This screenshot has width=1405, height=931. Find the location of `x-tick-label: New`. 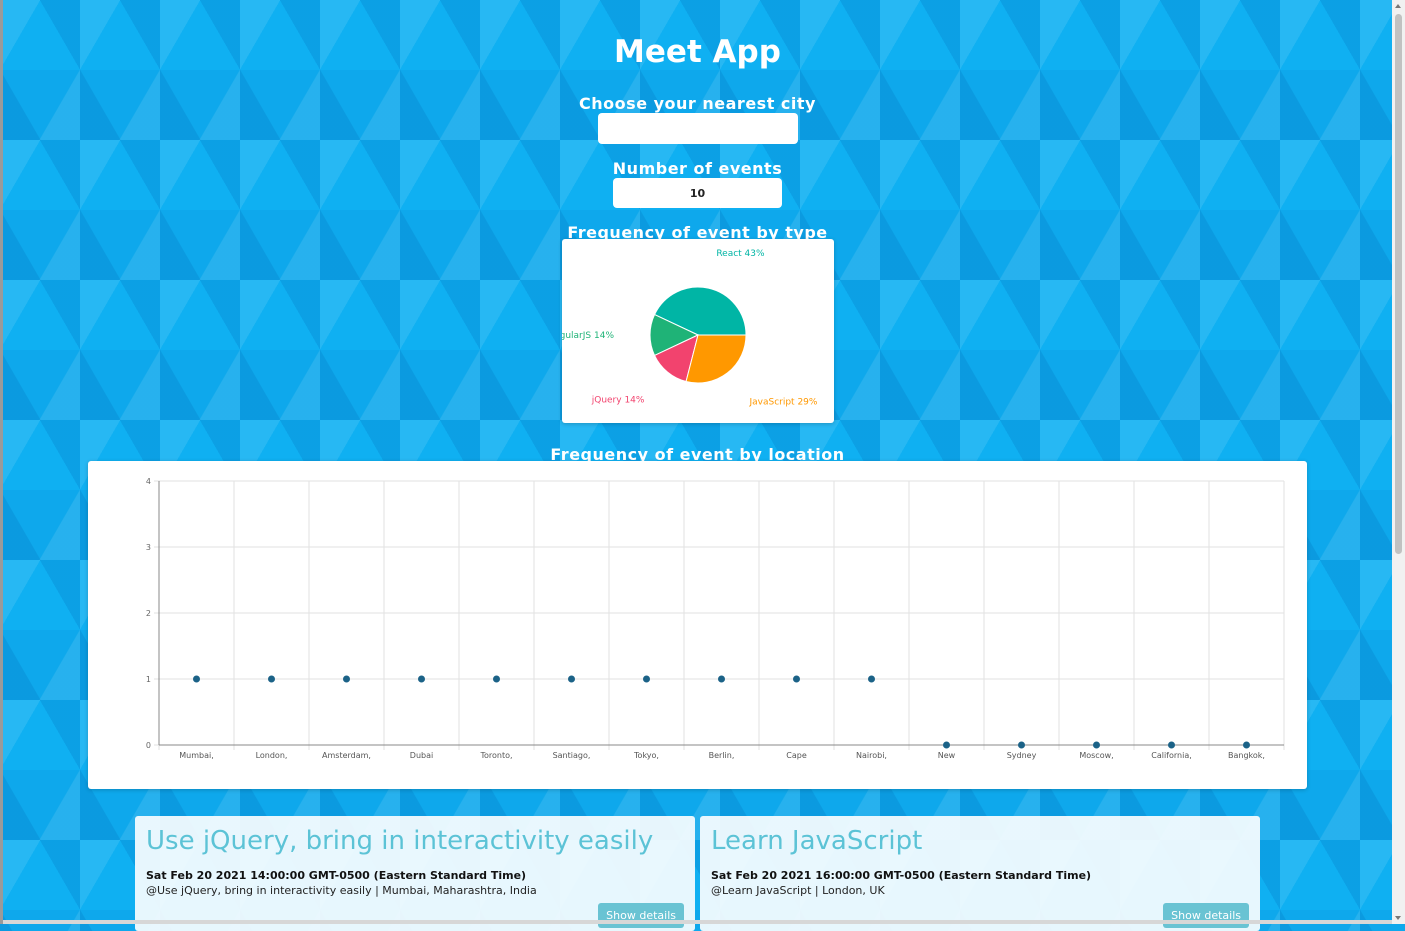

x-tick-label: New is located at coordinates (947, 755).